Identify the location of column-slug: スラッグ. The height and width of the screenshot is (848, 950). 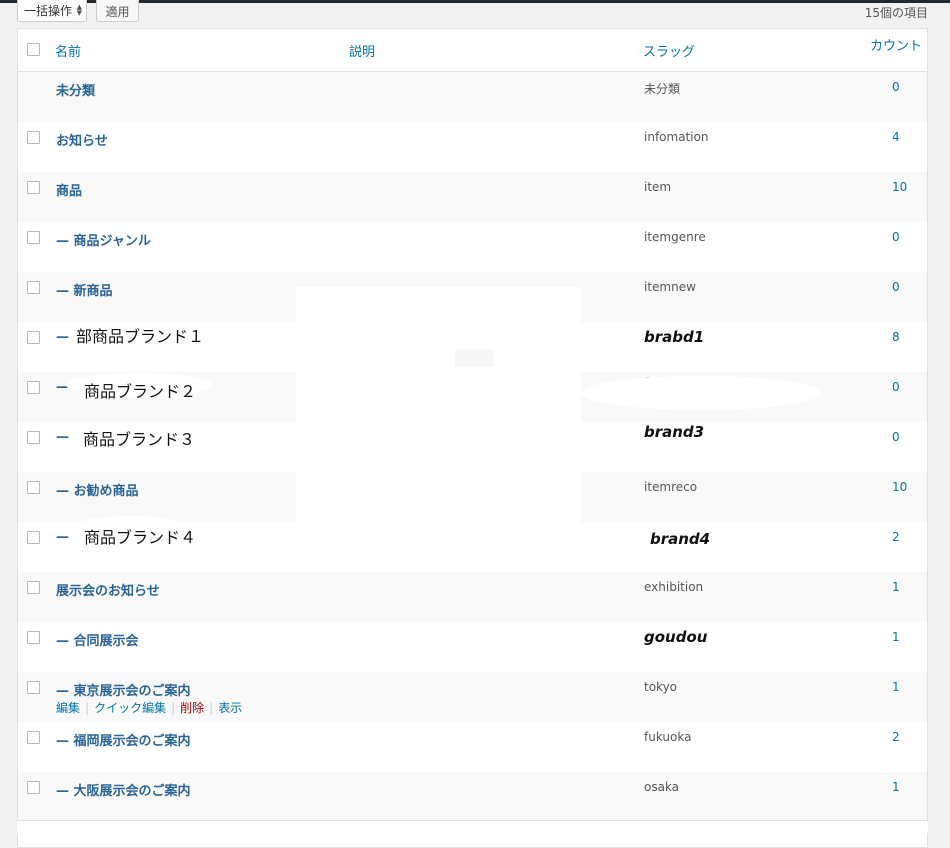
(669, 50).